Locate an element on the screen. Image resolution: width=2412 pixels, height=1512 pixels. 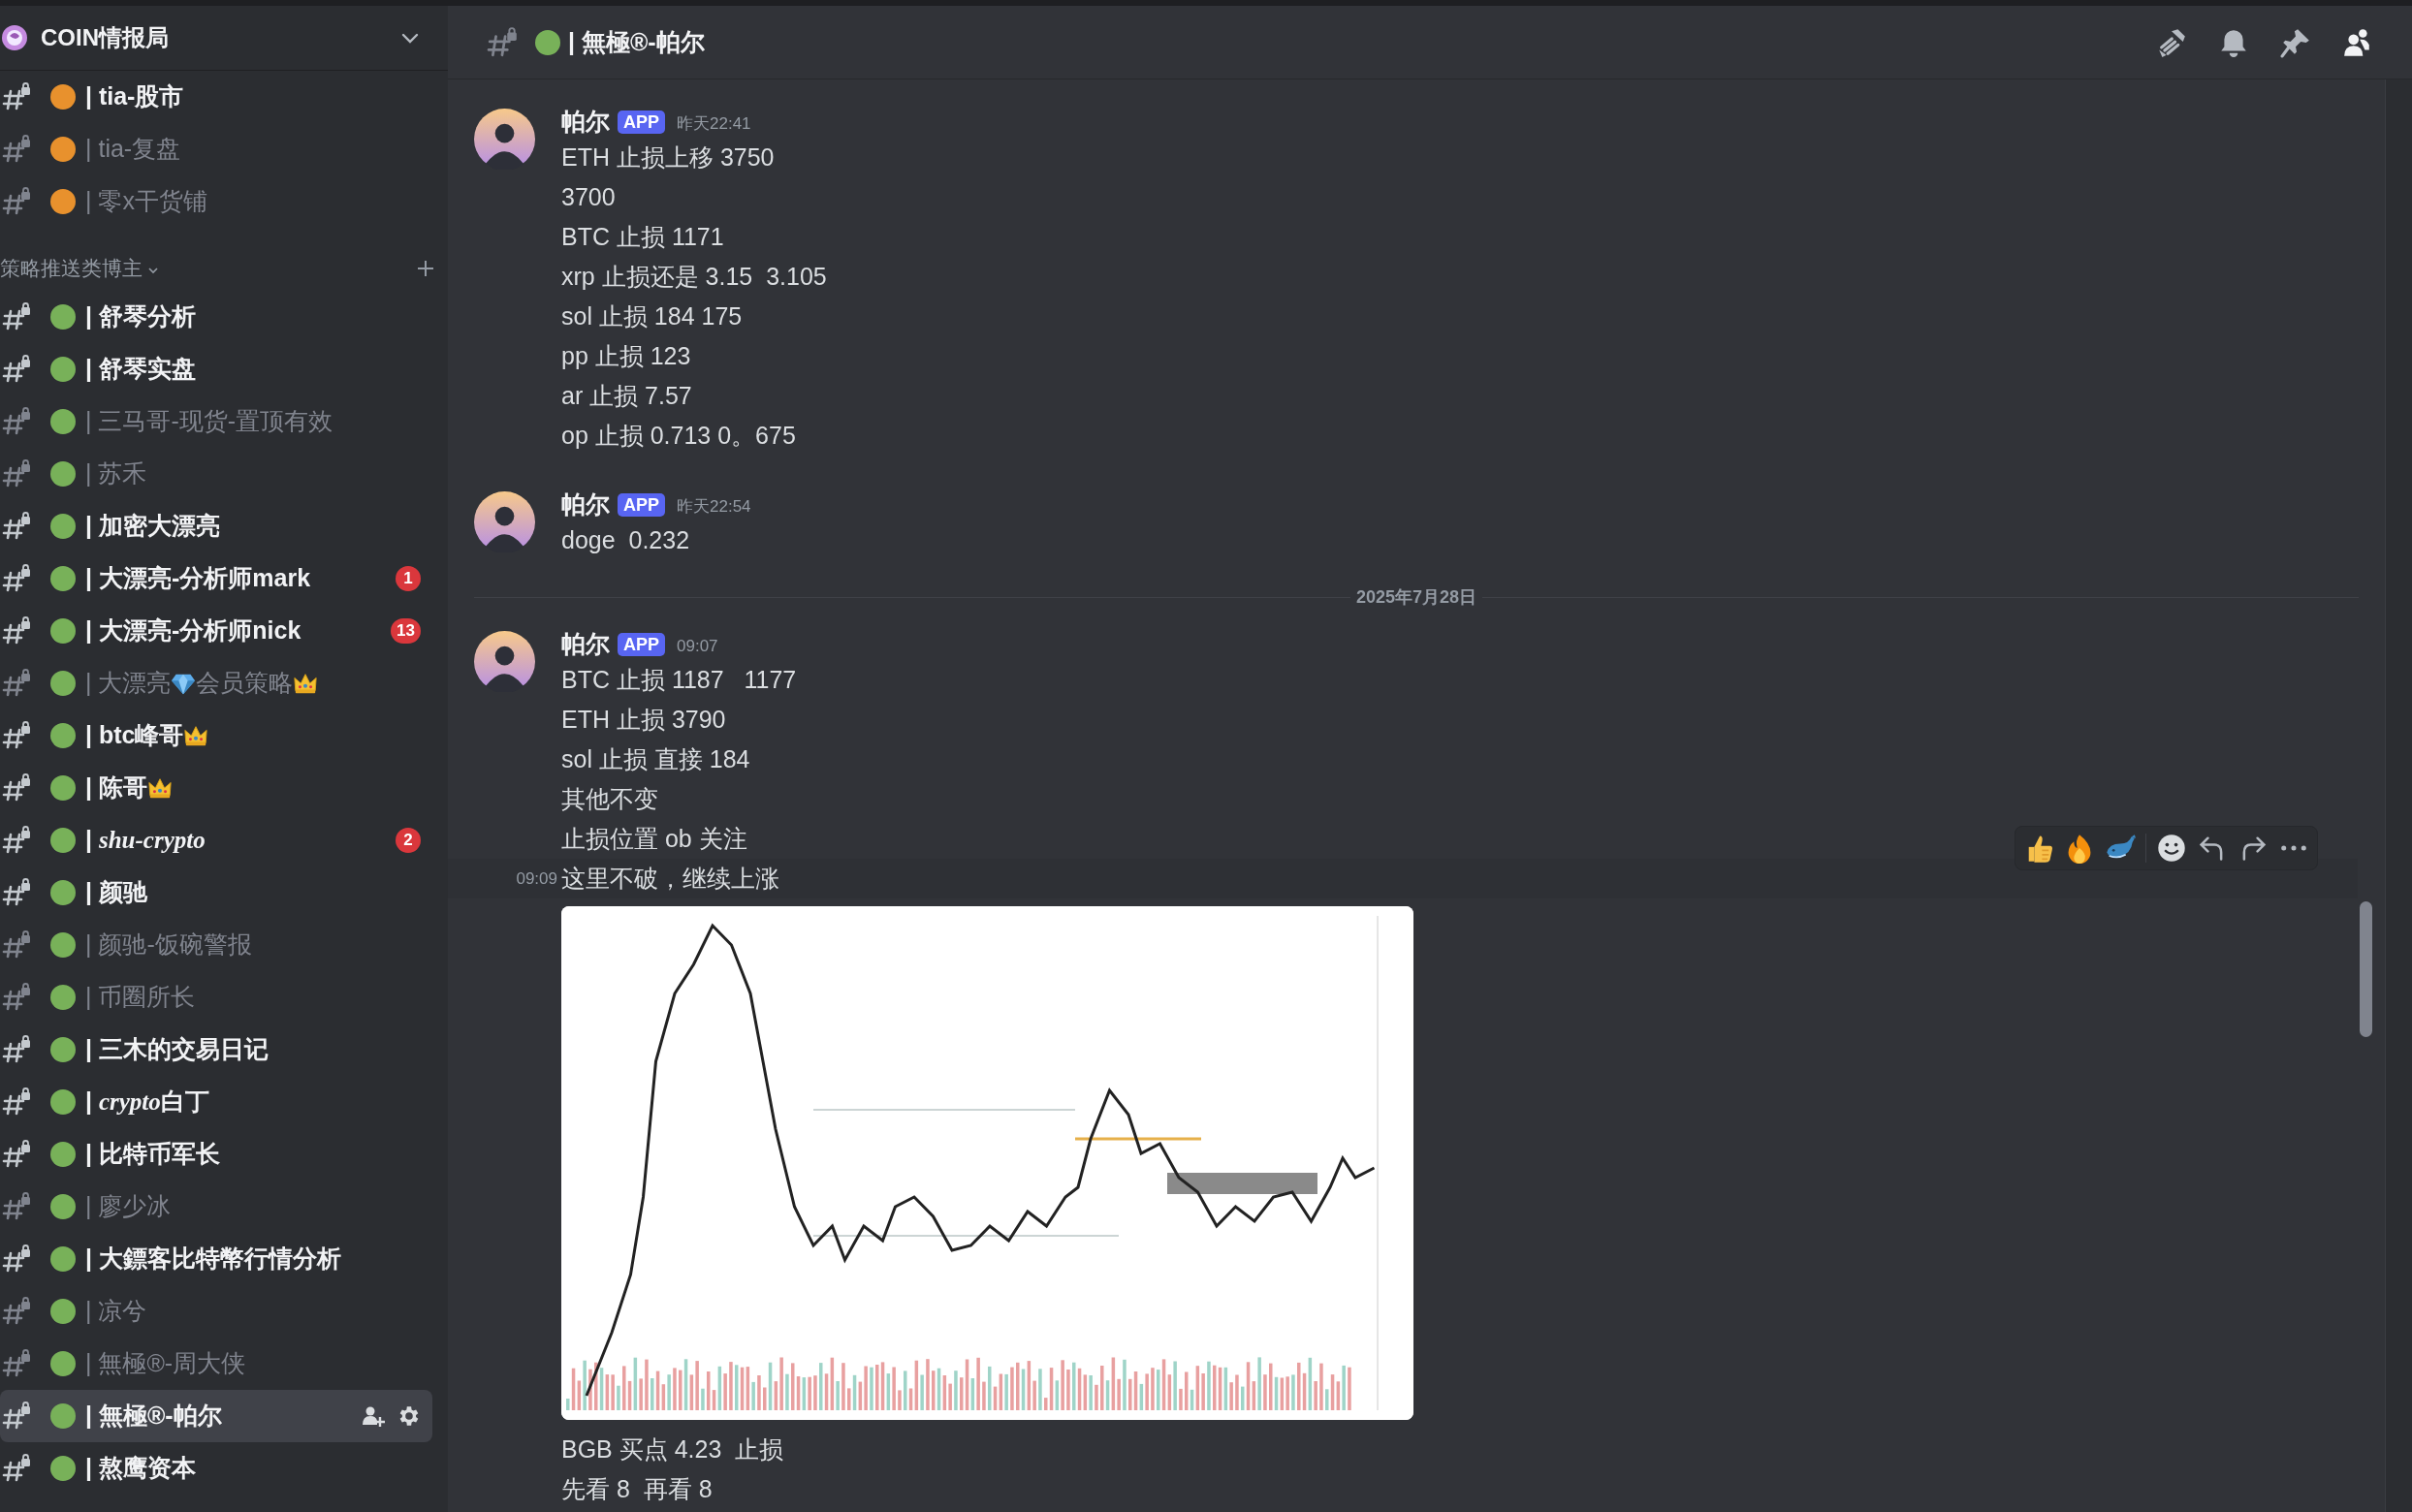
channel-item: | crypto白丁 is located at coordinates (216, 1102).